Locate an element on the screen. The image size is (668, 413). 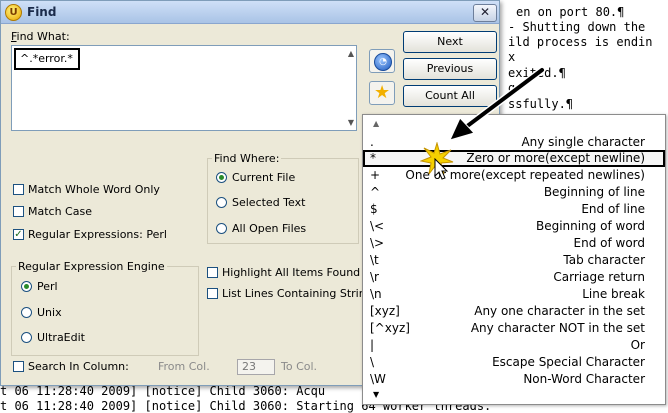
list-item-selected: * Zero or more(except newline) is located at coordinates (514, 158).